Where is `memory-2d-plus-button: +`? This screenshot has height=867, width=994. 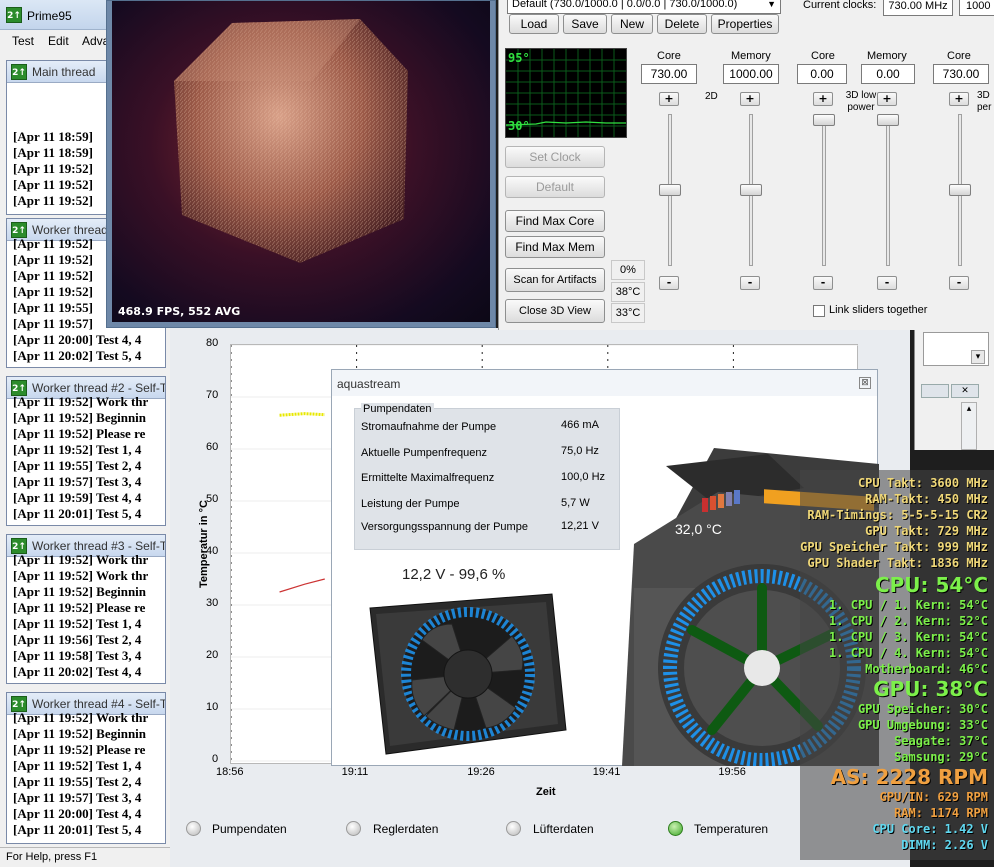
memory-2d-plus-button: + is located at coordinates (750, 99).